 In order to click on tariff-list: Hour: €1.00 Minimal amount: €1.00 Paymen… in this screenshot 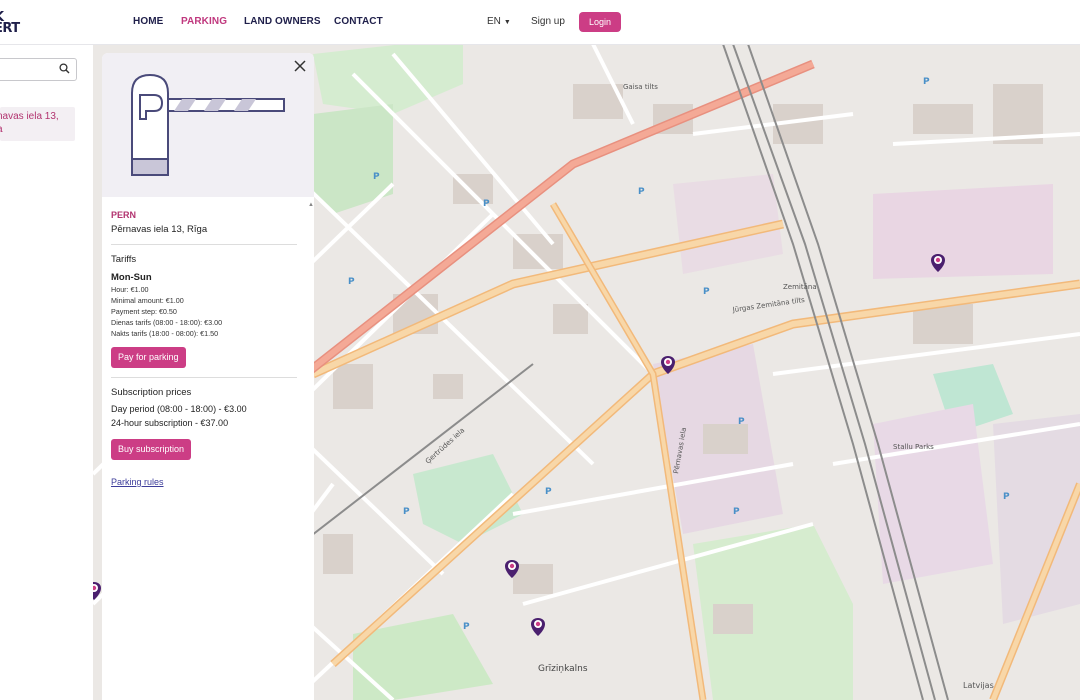, I will do `click(204, 311)`.